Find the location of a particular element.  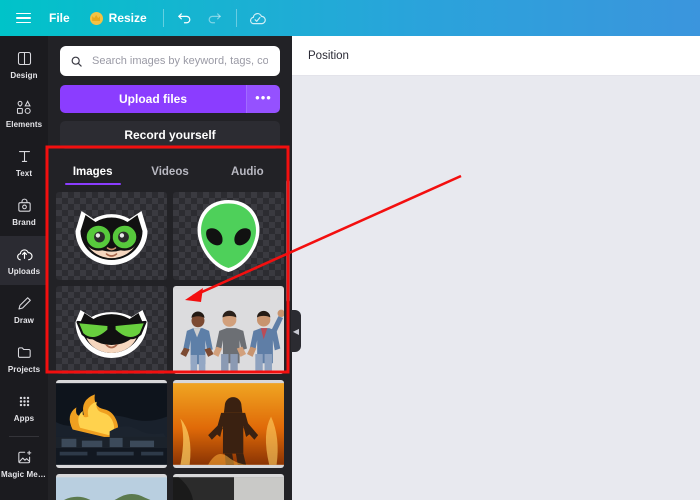

sidebar-item-label: Design is located at coordinates (24, 75).